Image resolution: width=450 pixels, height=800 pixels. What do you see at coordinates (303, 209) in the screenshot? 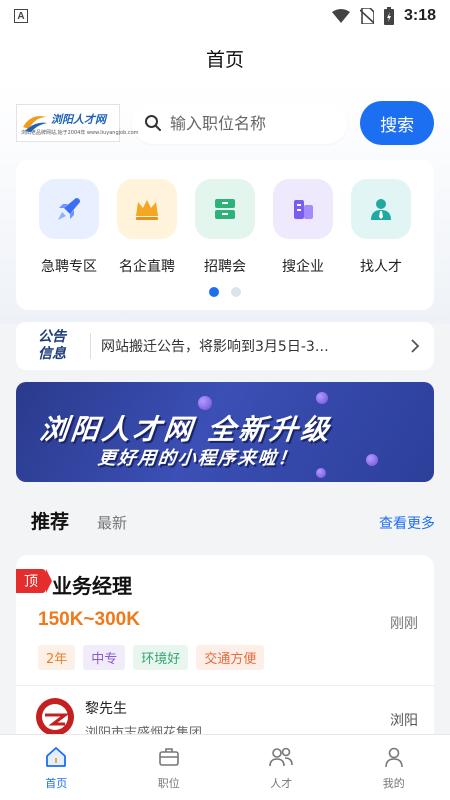
I see `building-icon` at bounding box center [303, 209].